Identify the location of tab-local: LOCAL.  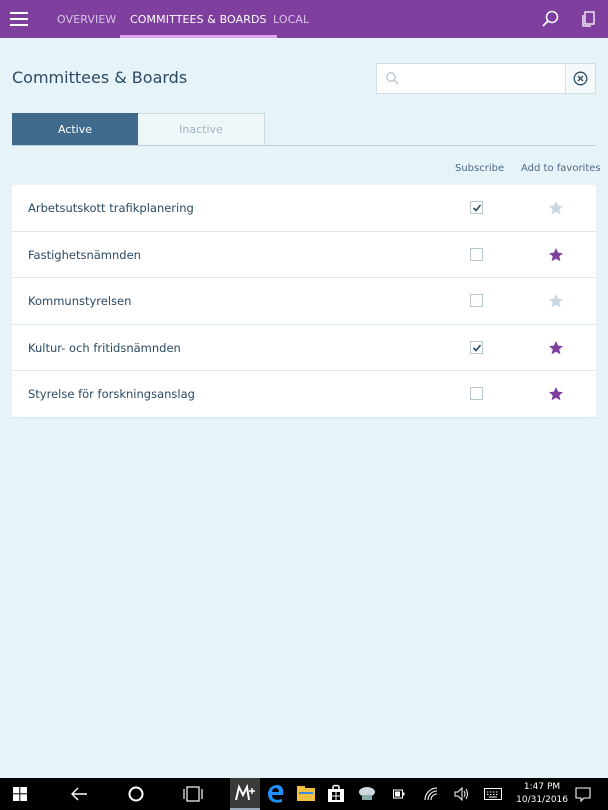
(291, 19).